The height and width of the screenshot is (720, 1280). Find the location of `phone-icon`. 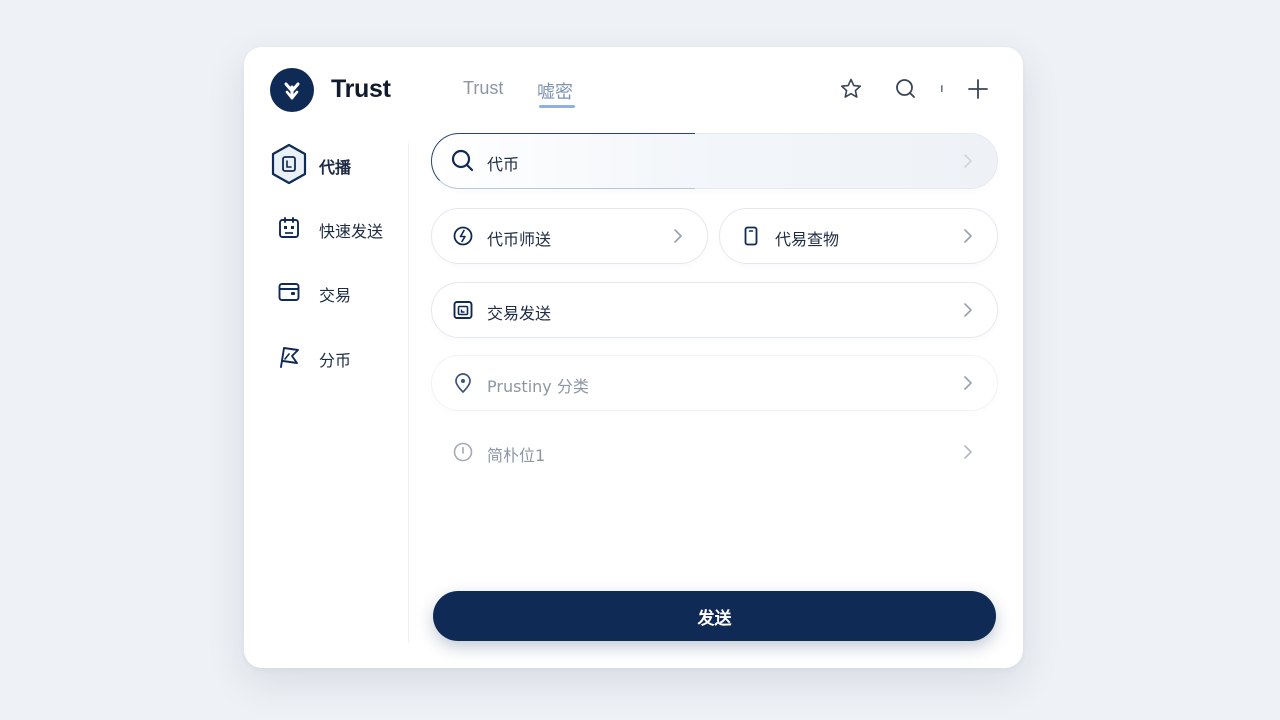

phone-icon is located at coordinates (751, 236).